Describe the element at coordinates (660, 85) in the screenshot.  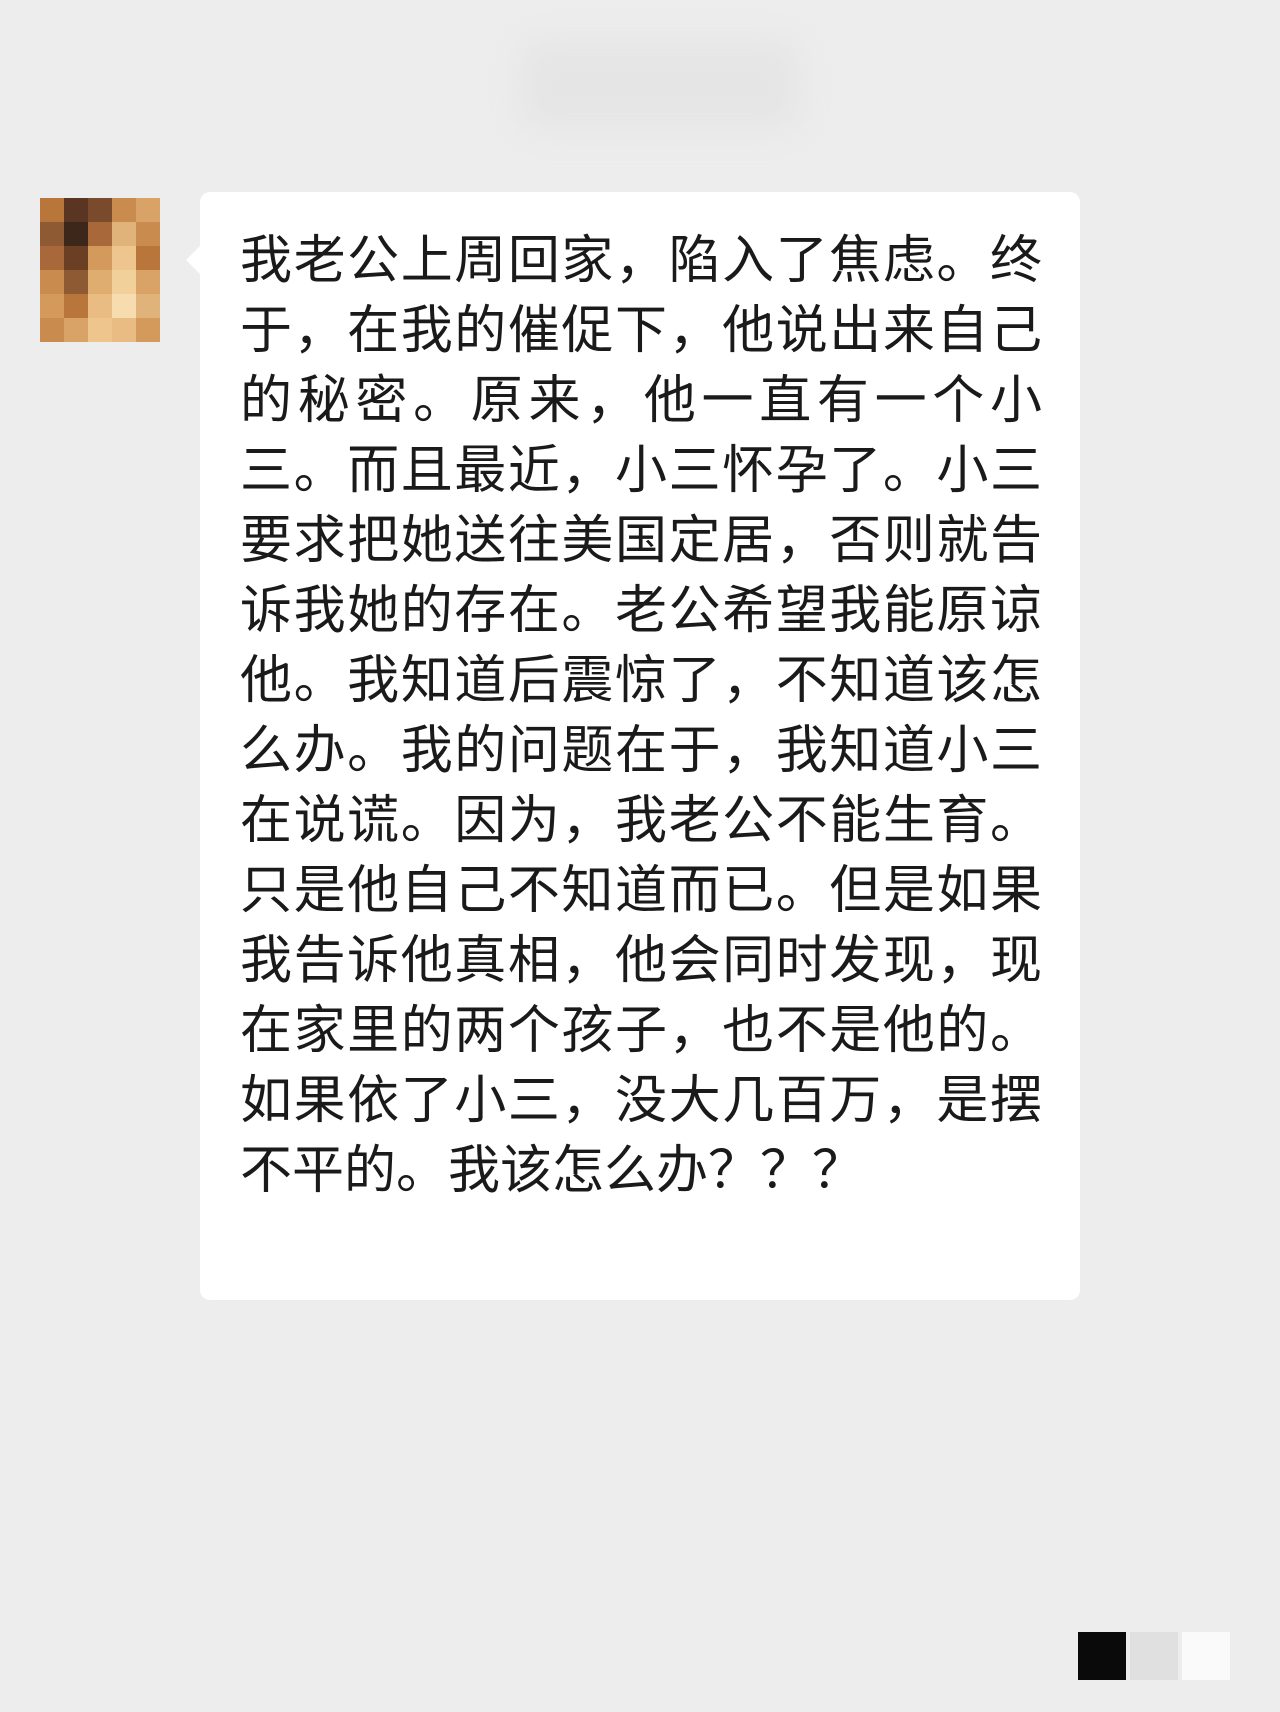
I see `blurred-header` at that location.